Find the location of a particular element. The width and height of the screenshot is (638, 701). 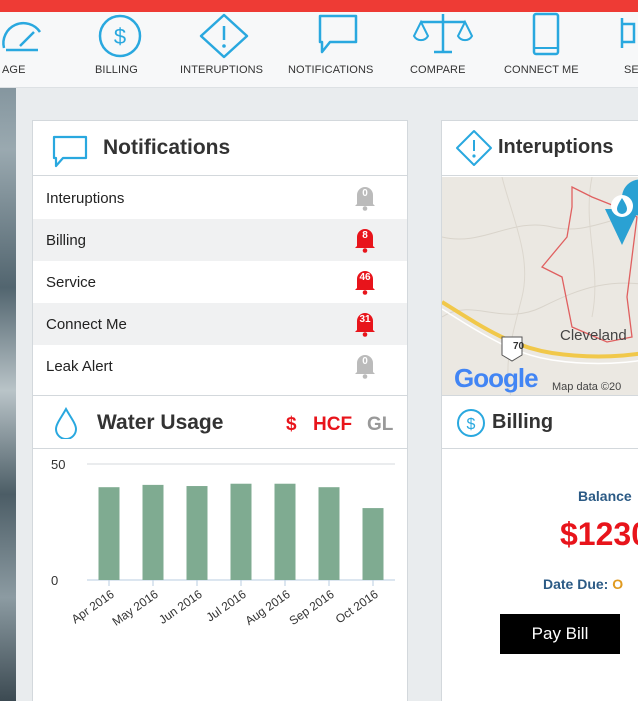

card-title: Billing is located at coordinates (523, 422).